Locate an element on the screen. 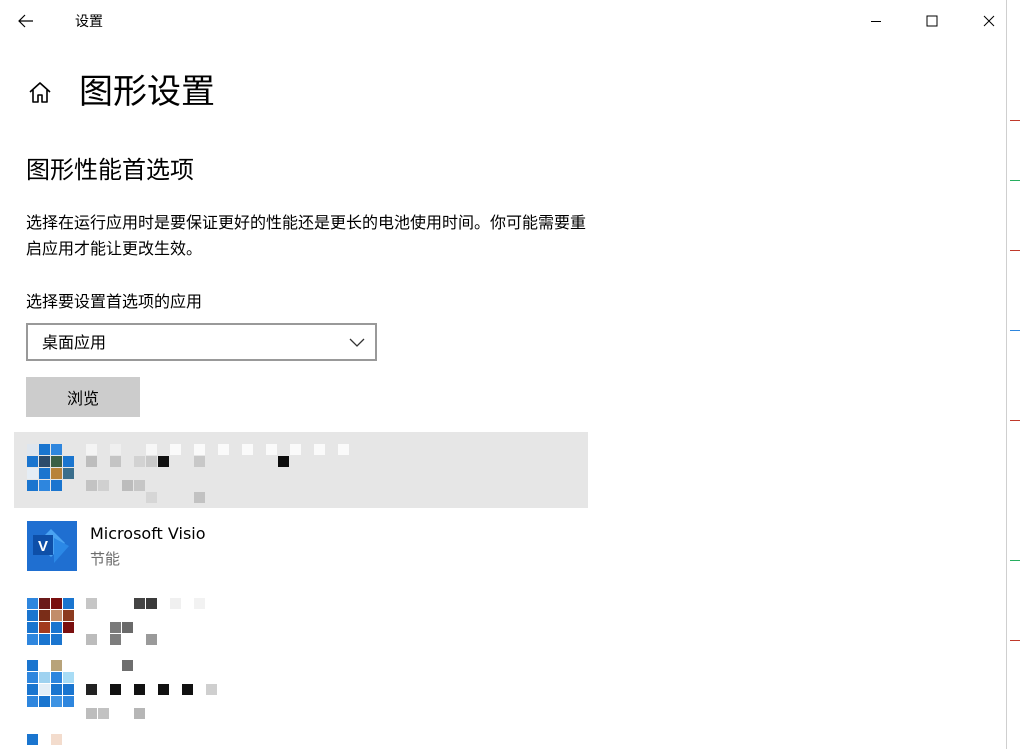 This screenshot has height=749, width=1020. minimize-button is located at coordinates (876, 21).